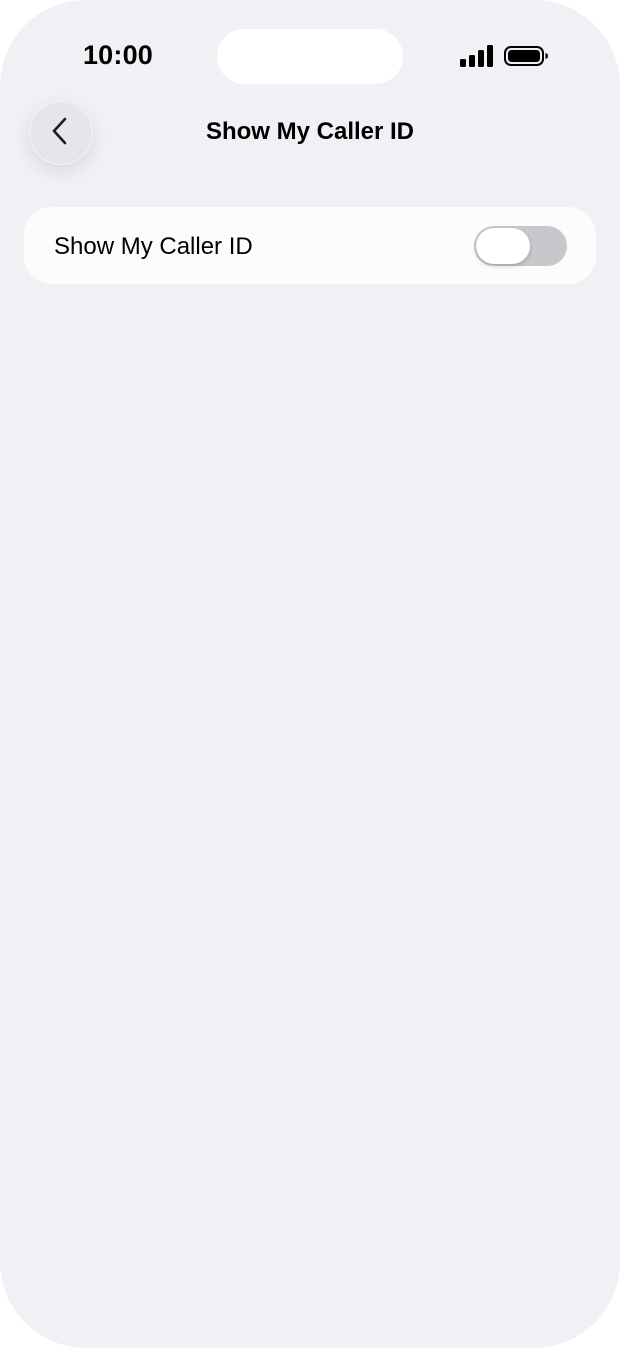  What do you see at coordinates (153, 246) in the screenshot?
I see `setting-row-label: Show My Caller ID` at bounding box center [153, 246].